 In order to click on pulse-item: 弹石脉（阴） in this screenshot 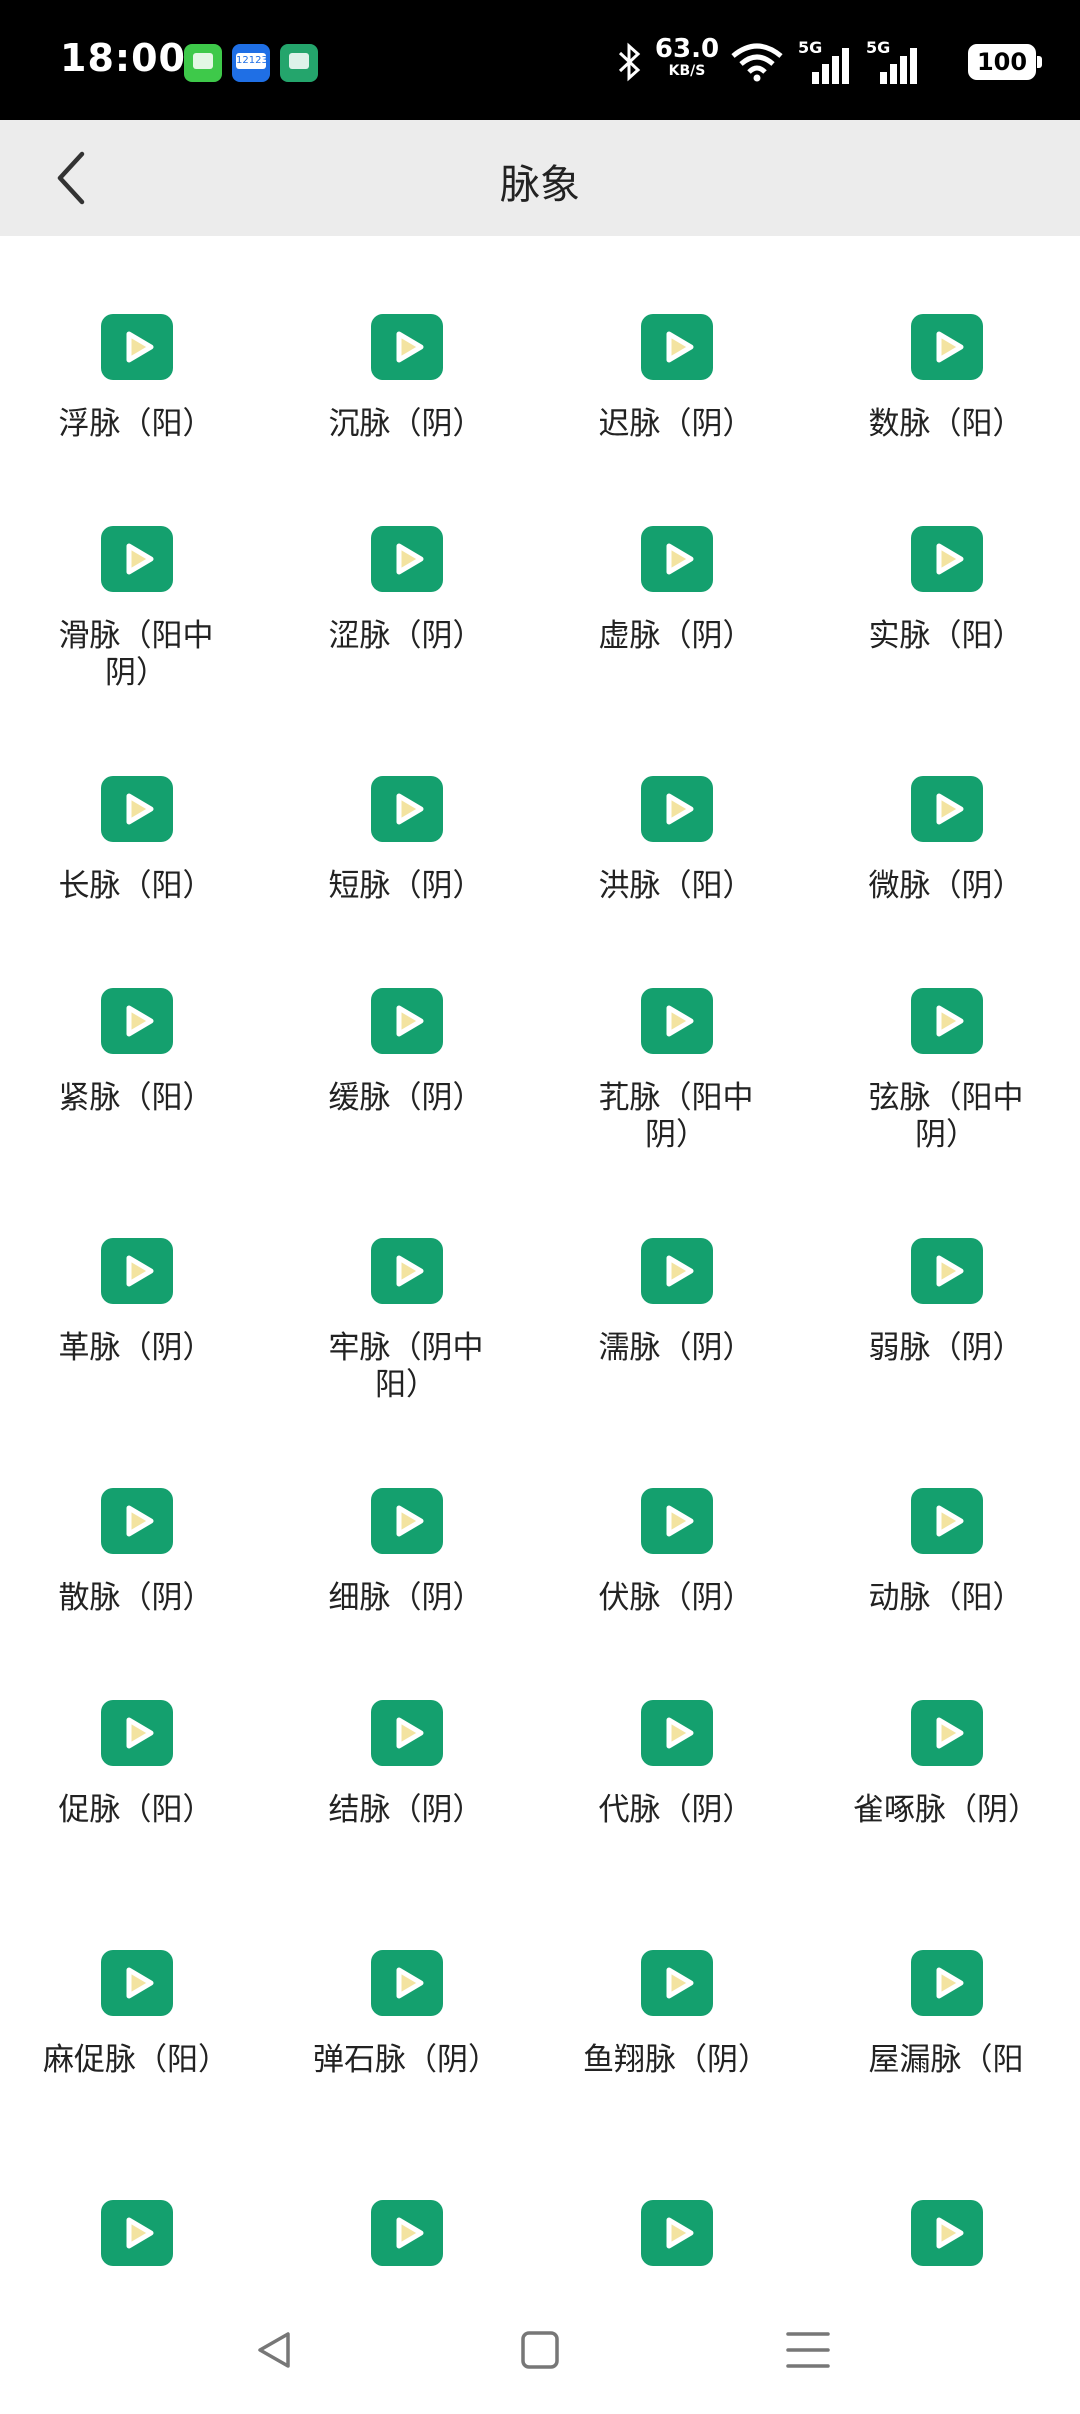, I will do `click(405, 1992)`.